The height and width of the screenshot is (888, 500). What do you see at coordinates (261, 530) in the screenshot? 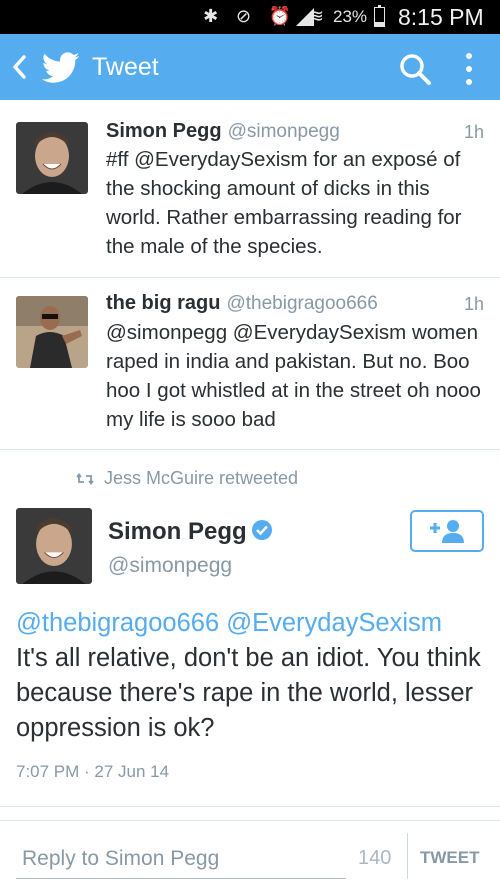
I see `verified-badge-icon` at bounding box center [261, 530].